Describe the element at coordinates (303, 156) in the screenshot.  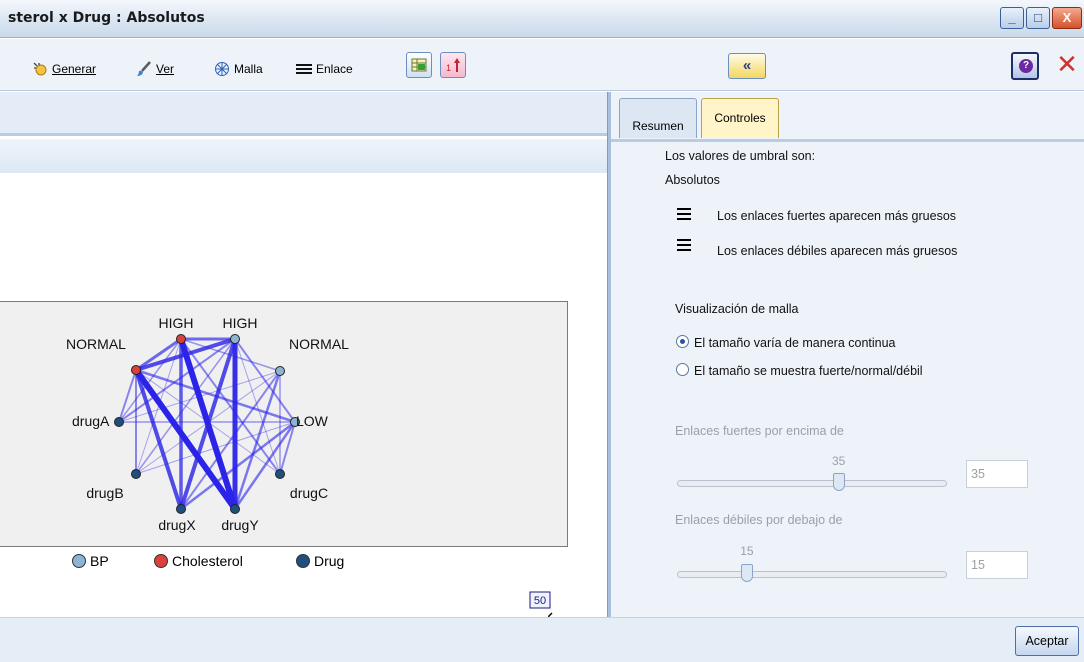
I see `subheader-band` at that location.